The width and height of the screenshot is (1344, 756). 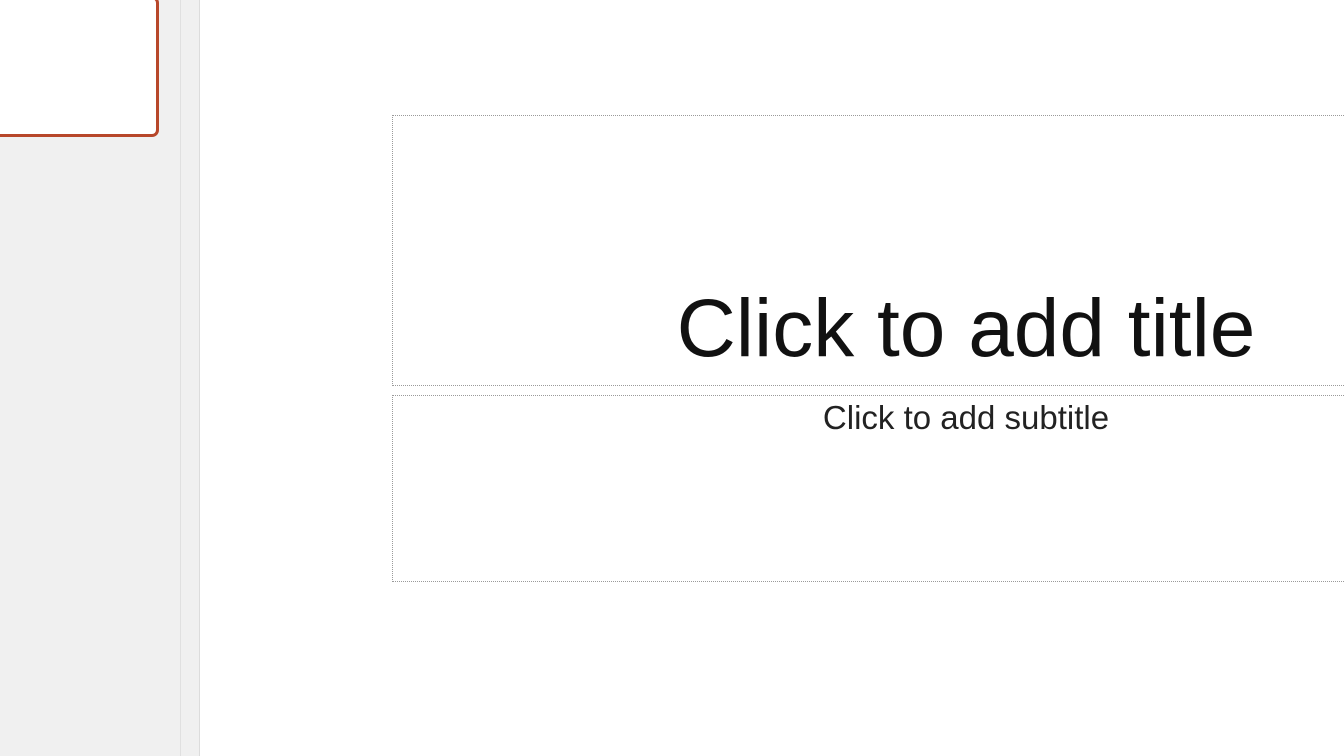 What do you see at coordinates (966, 418) in the screenshot?
I see `subtitle-placeholder-text: Click to add subtitle` at bounding box center [966, 418].